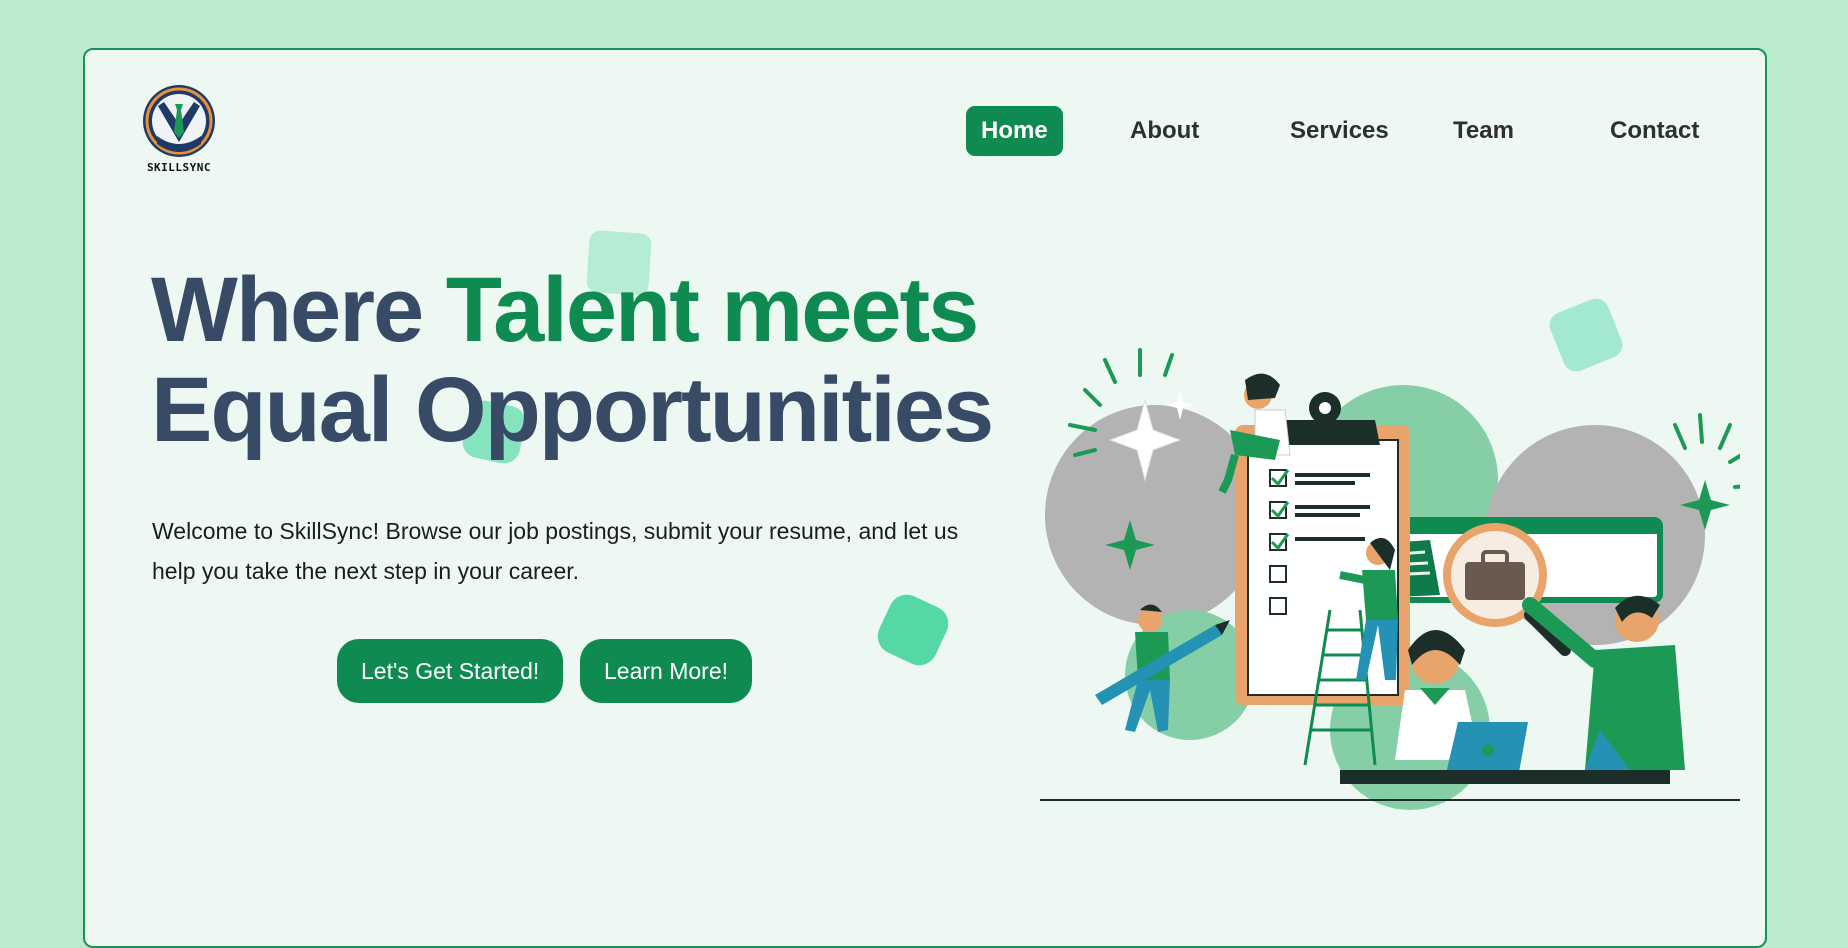 This screenshot has height=948, width=1848. Describe the element at coordinates (1654, 131) in the screenshot. I see `nav-contact: Contact` at that location.